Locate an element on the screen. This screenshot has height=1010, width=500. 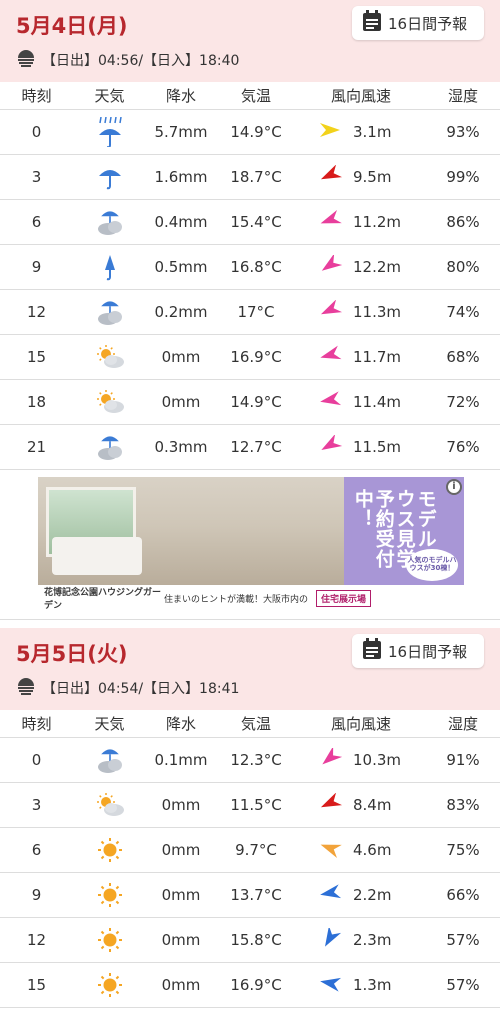
temp-cell: 14.9°C is located at coordinates (256, 402).